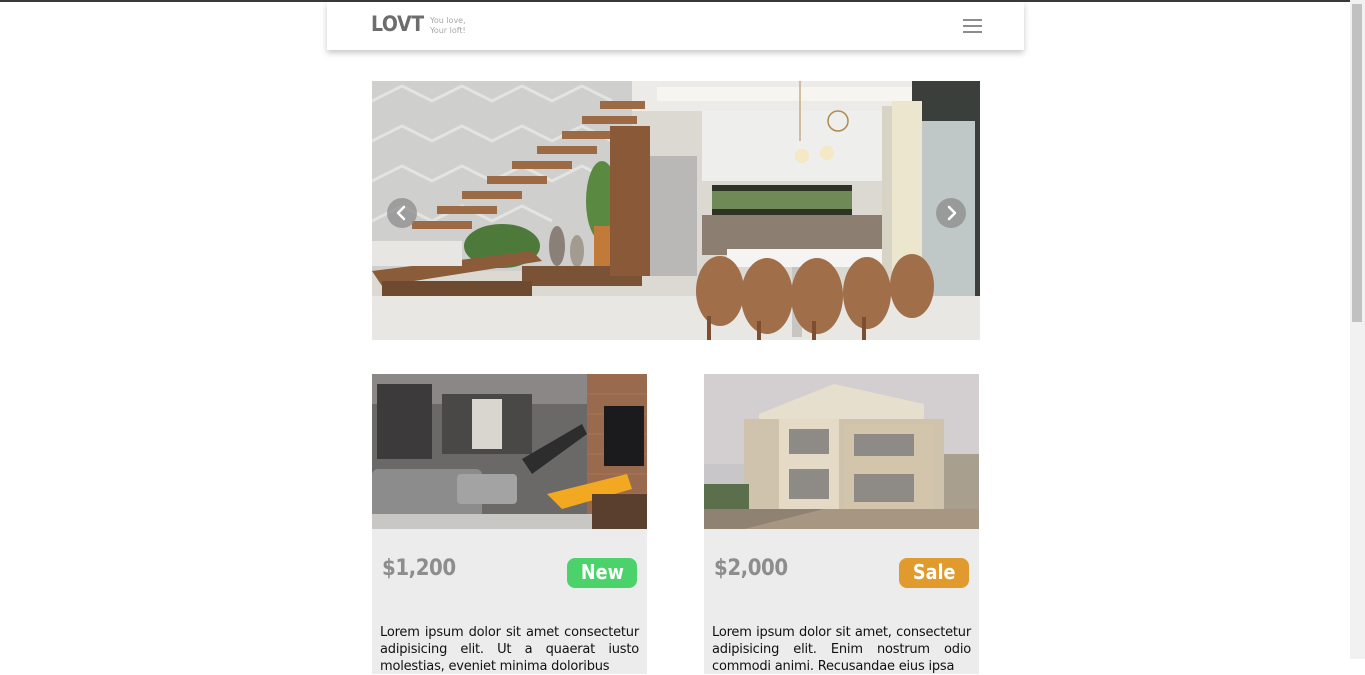 The image size is (1365, 675). I want to click on scrollbar-thumb, so click(1357, 163).